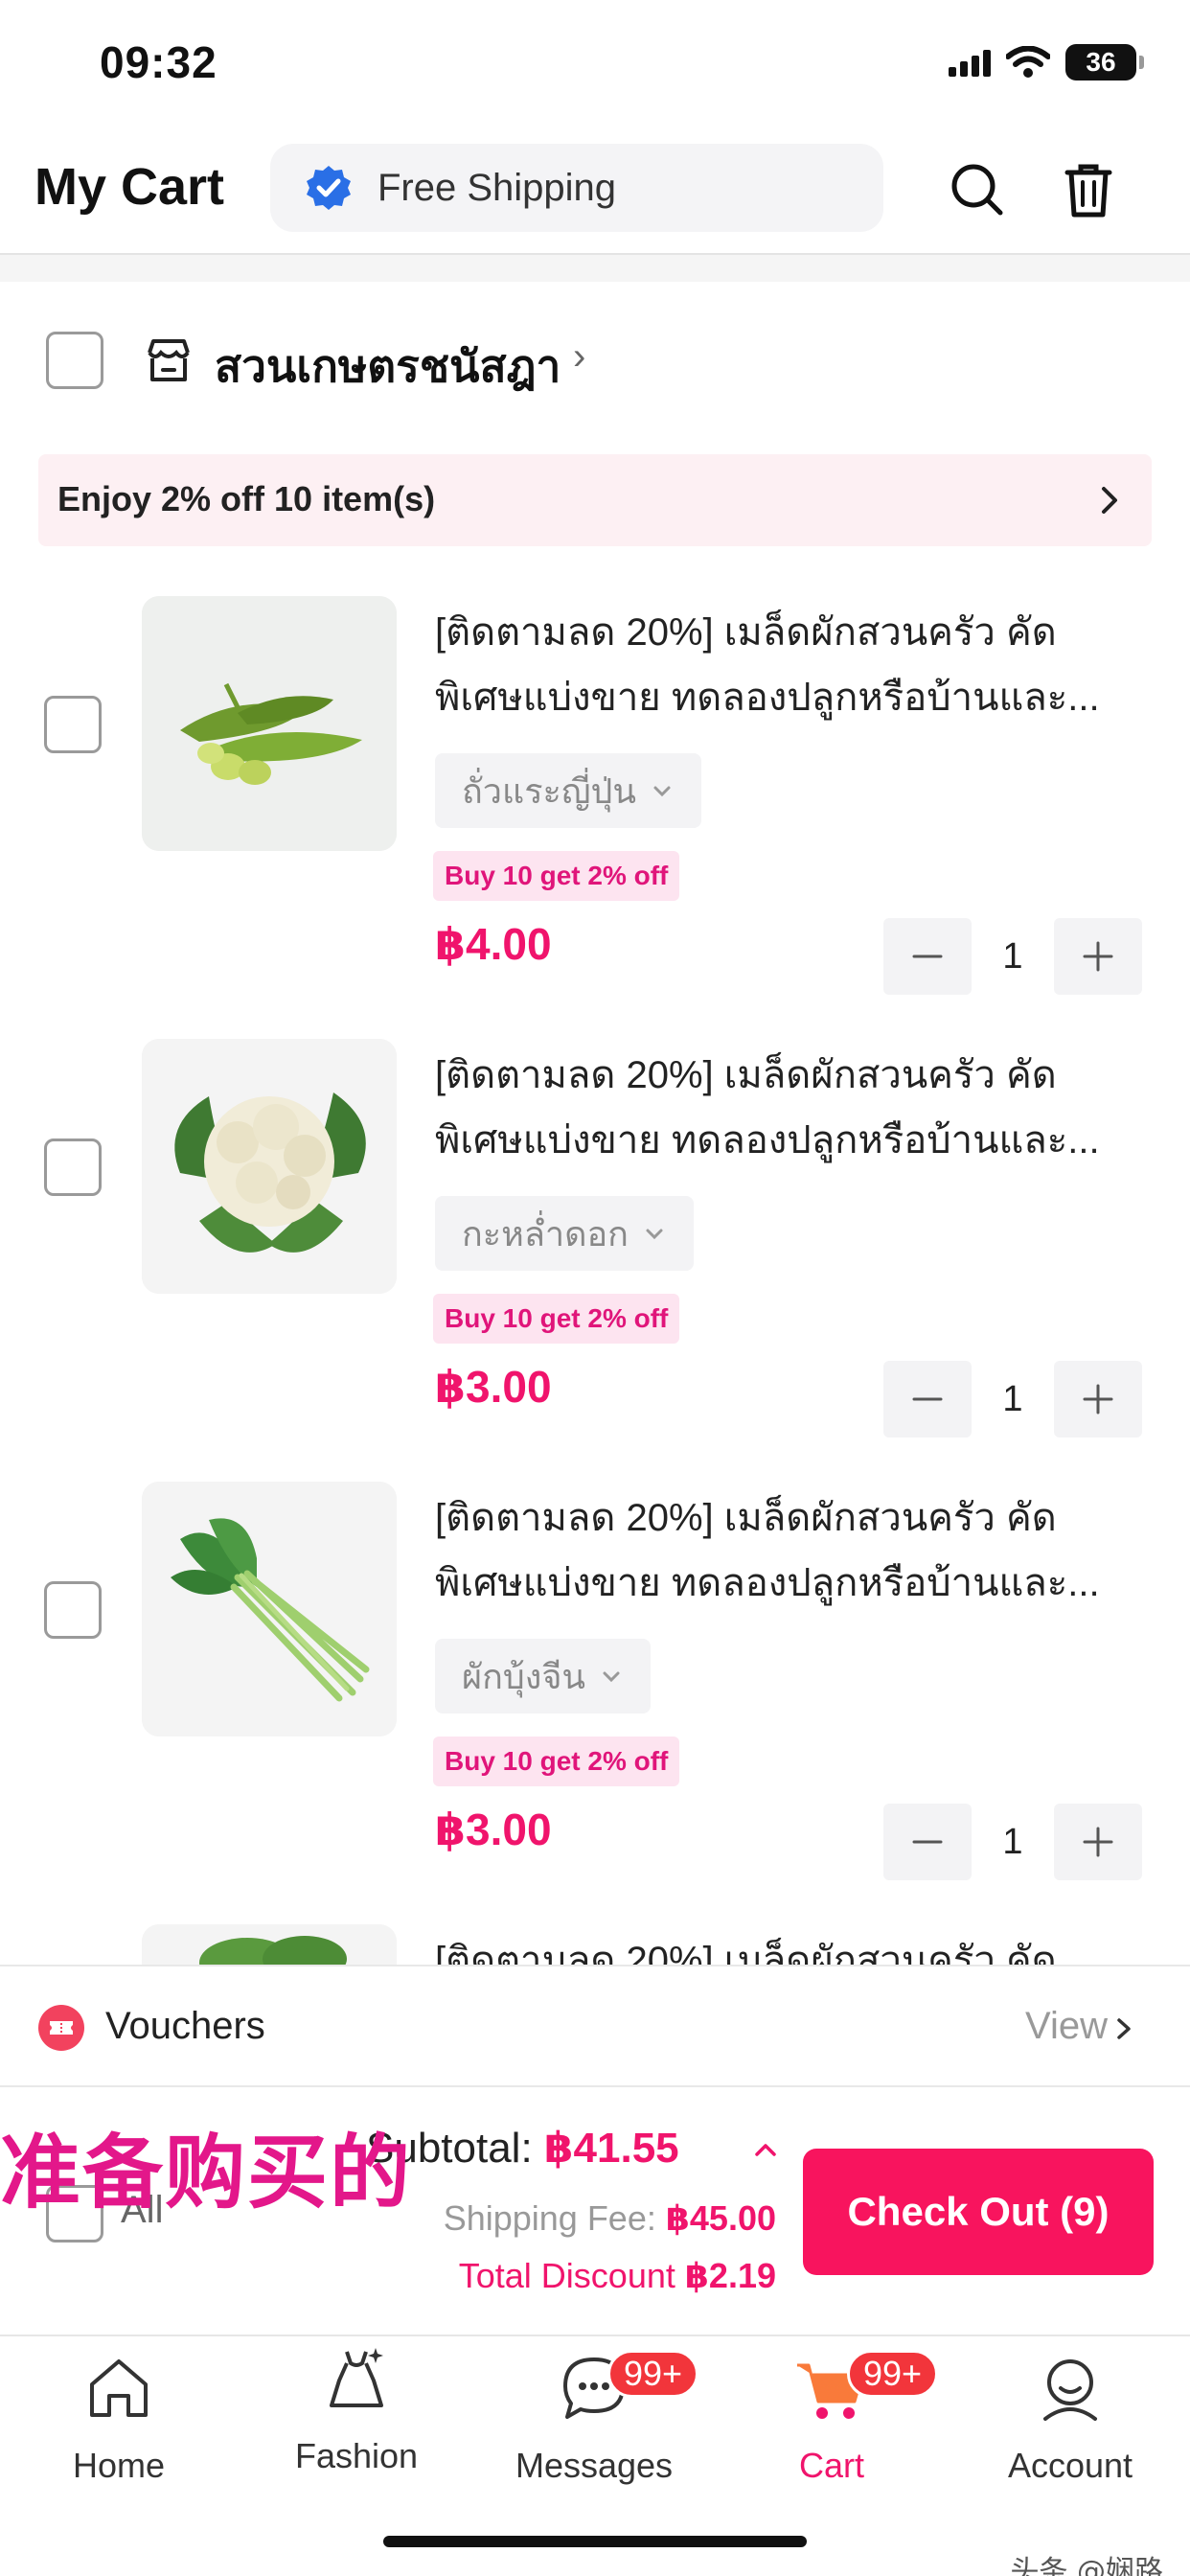 This screenshot has width=1190, height=2576. Describe the element at coordinates (1070, 2465) in the screenshot. I see `tab-label: Account` at that location.